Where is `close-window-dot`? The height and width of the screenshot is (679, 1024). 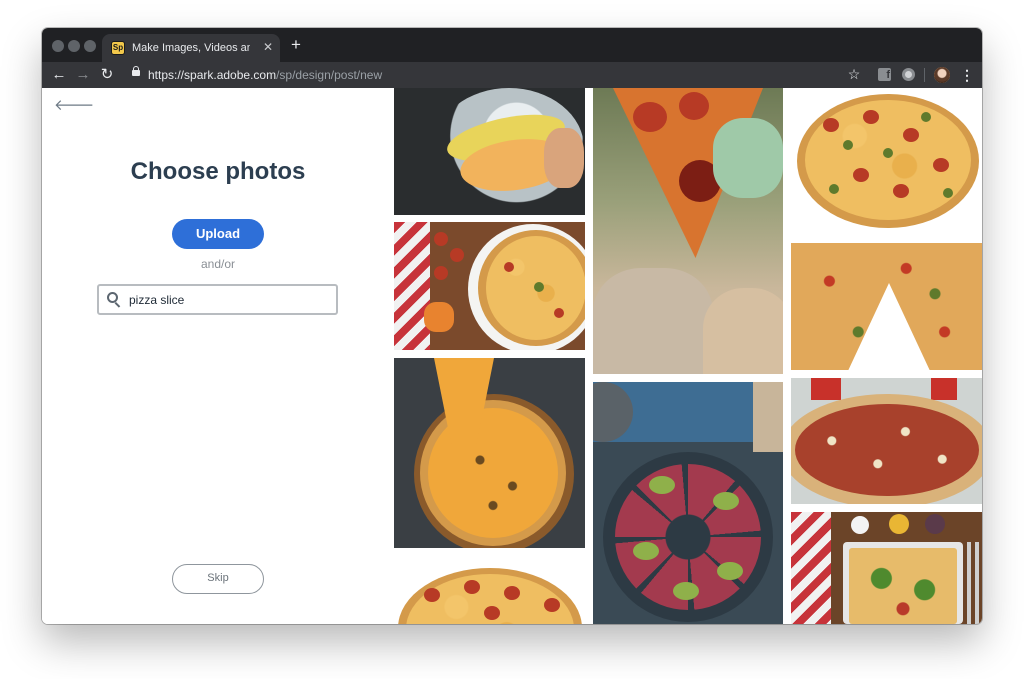
close-window-dot is located at coordinates (58, 46).